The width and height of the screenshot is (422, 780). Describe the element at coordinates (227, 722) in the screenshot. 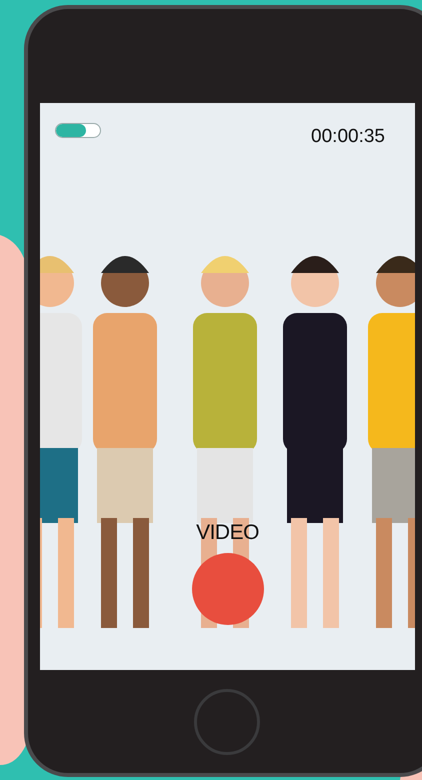

I see `home-button` at that location.